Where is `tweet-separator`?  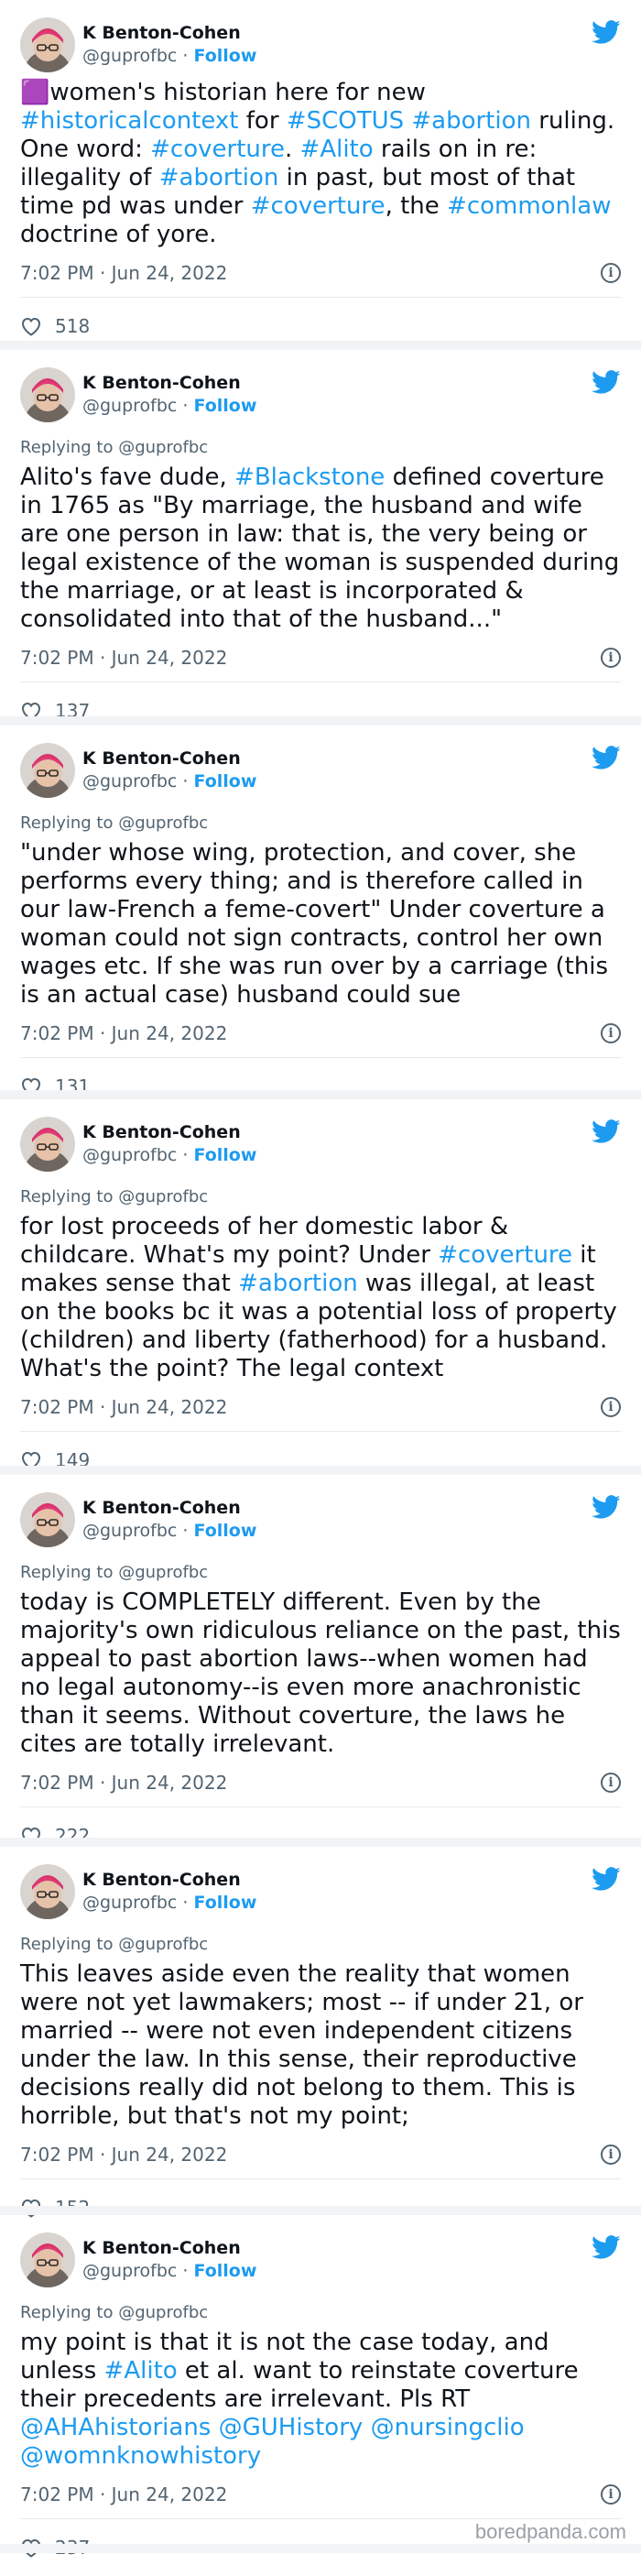
tweet-separator is located at coordinates (320, 2210).